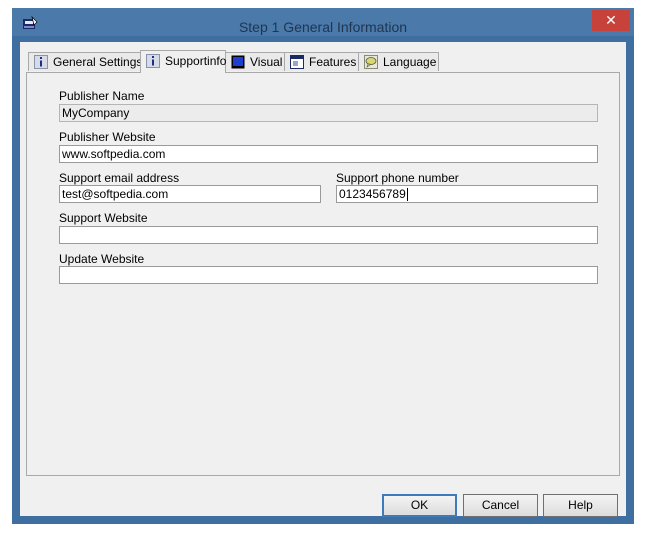 The height and width of the screenshot is (543, 653). What do you see at coordinates (103, 218) in the screenshot?
I see `support-website-label: Support Website` at bounding box center [103, 218].